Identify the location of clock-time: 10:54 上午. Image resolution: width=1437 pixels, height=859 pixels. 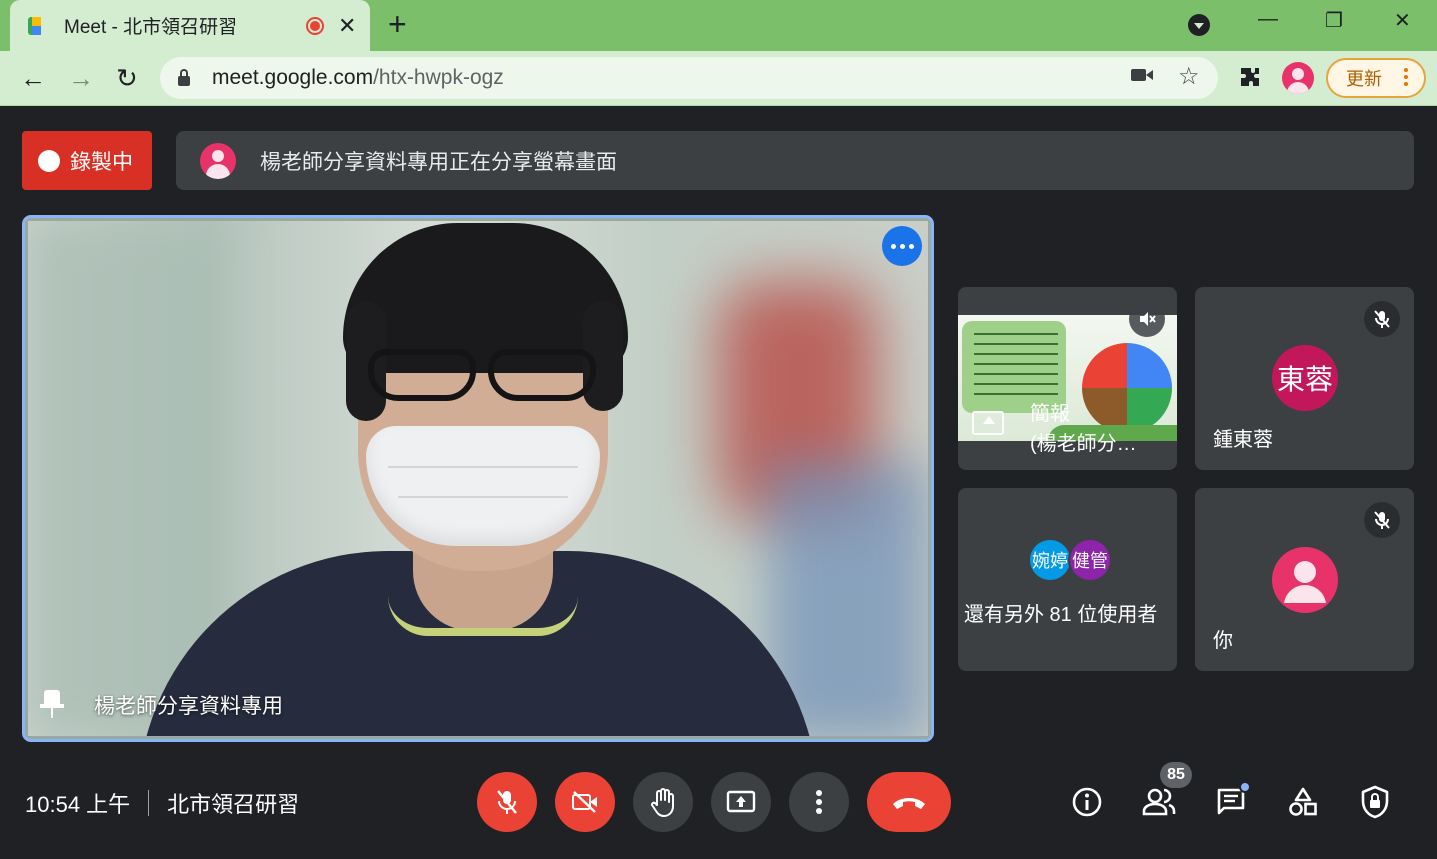
(78, 804).